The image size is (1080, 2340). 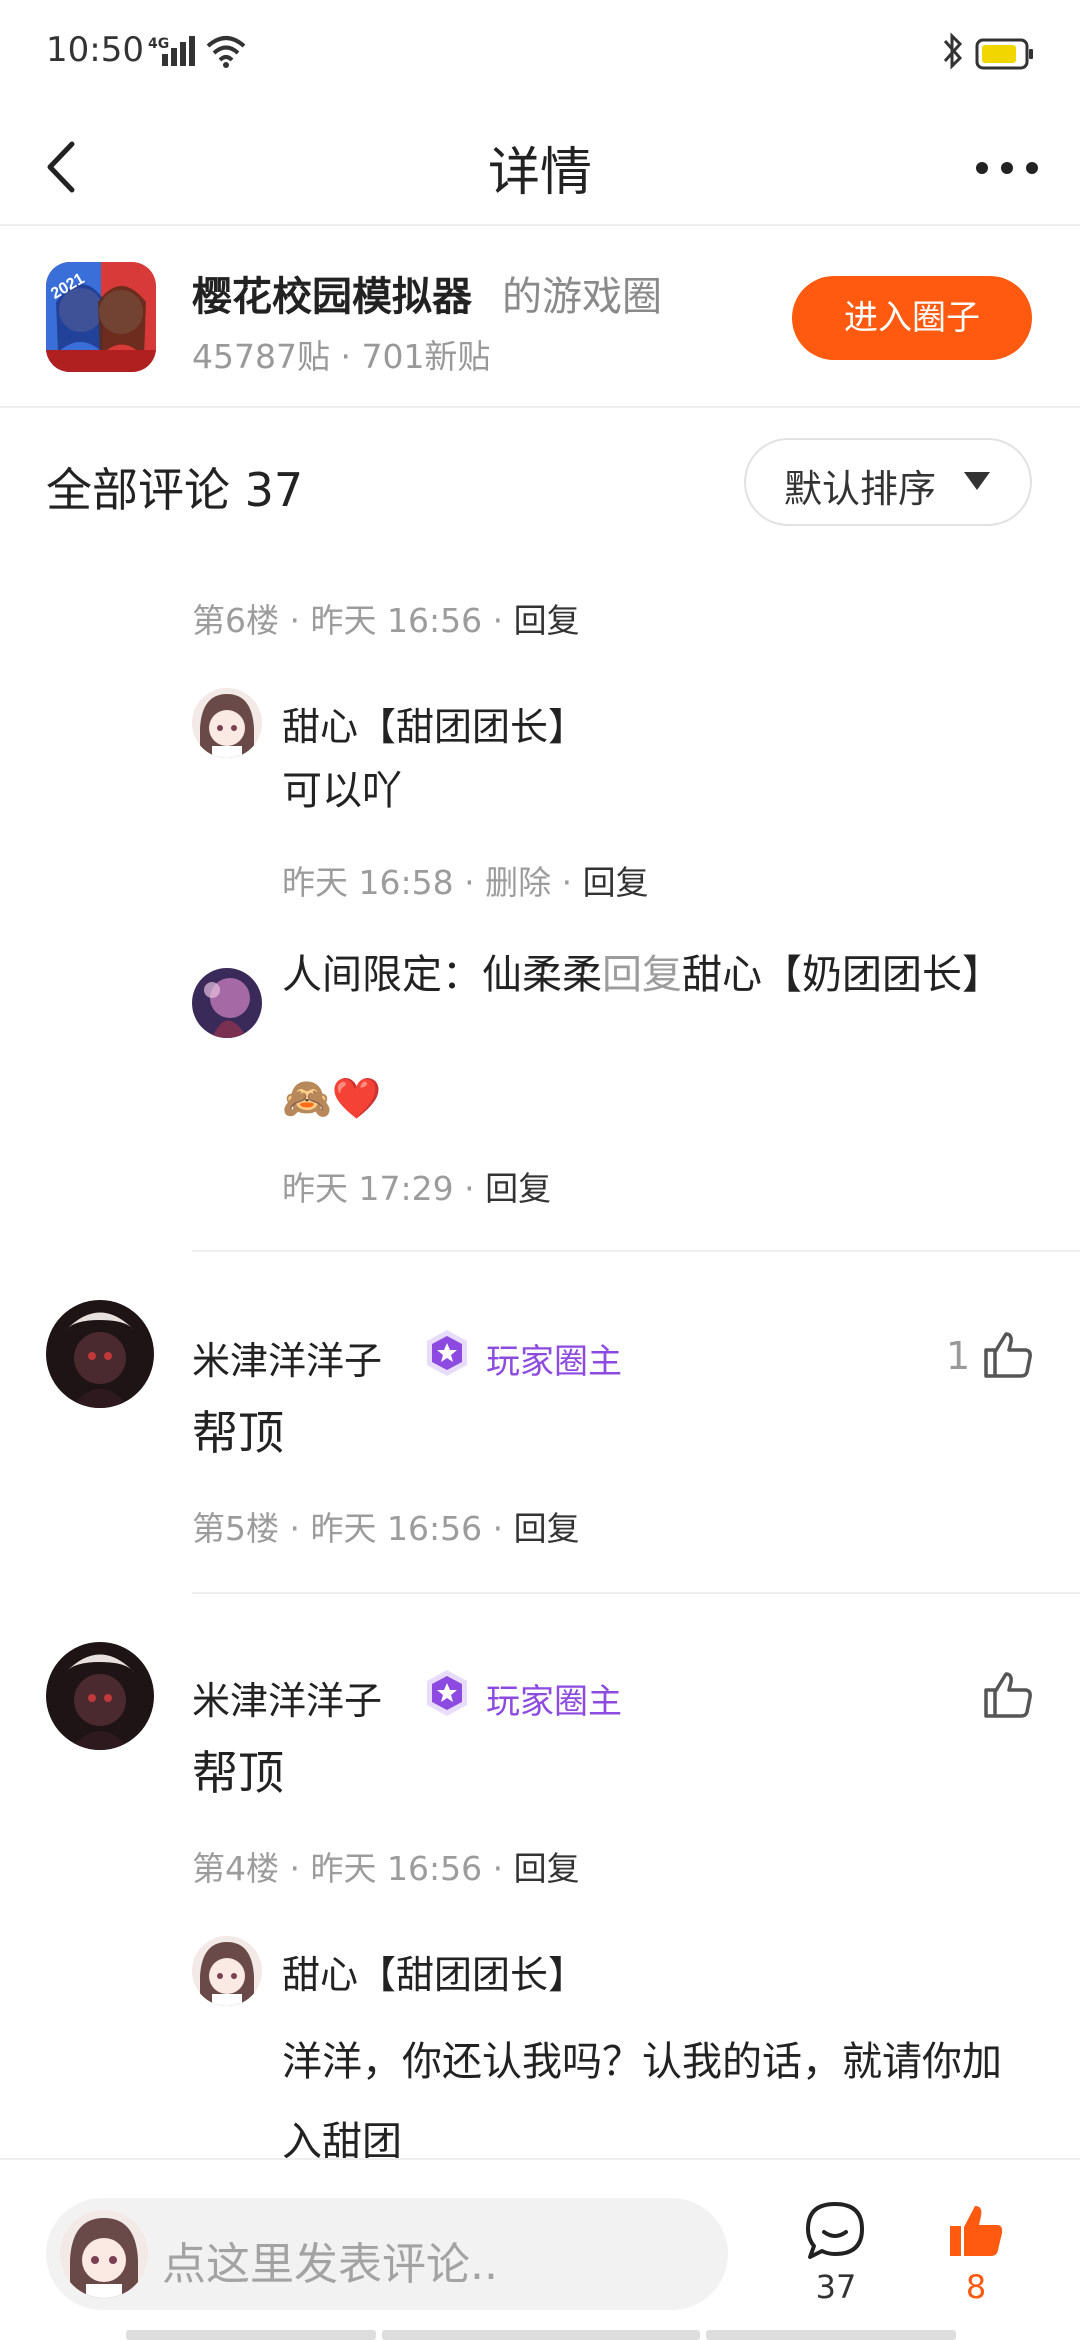 What do you see at coordinates (976, 2287) in the screenshot?
I see `like-total-count: 8` at bounding box center [976, 2287].